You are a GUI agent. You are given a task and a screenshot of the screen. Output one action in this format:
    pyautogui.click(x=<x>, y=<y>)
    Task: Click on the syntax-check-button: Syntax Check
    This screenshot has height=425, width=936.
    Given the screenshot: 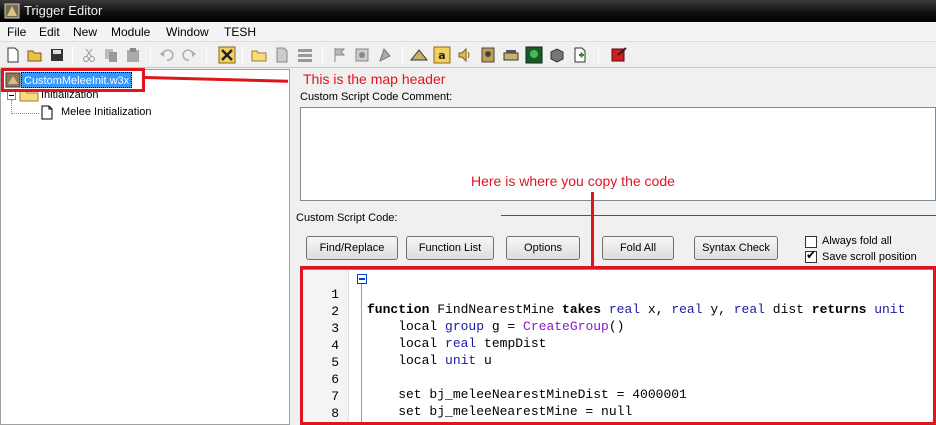 What is the action you would take?
    pyautogui.click(x=736, y=248)
    